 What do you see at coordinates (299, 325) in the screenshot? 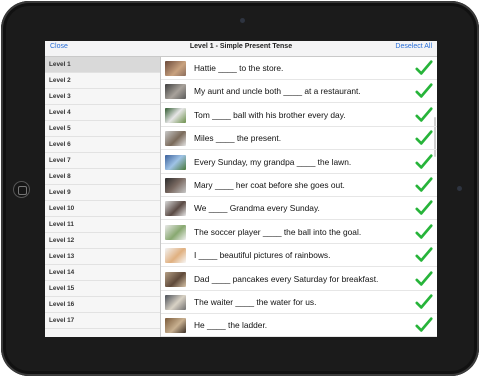
I see `sentence-row: He ____ the ladder.` at bounding box center [299, 325].